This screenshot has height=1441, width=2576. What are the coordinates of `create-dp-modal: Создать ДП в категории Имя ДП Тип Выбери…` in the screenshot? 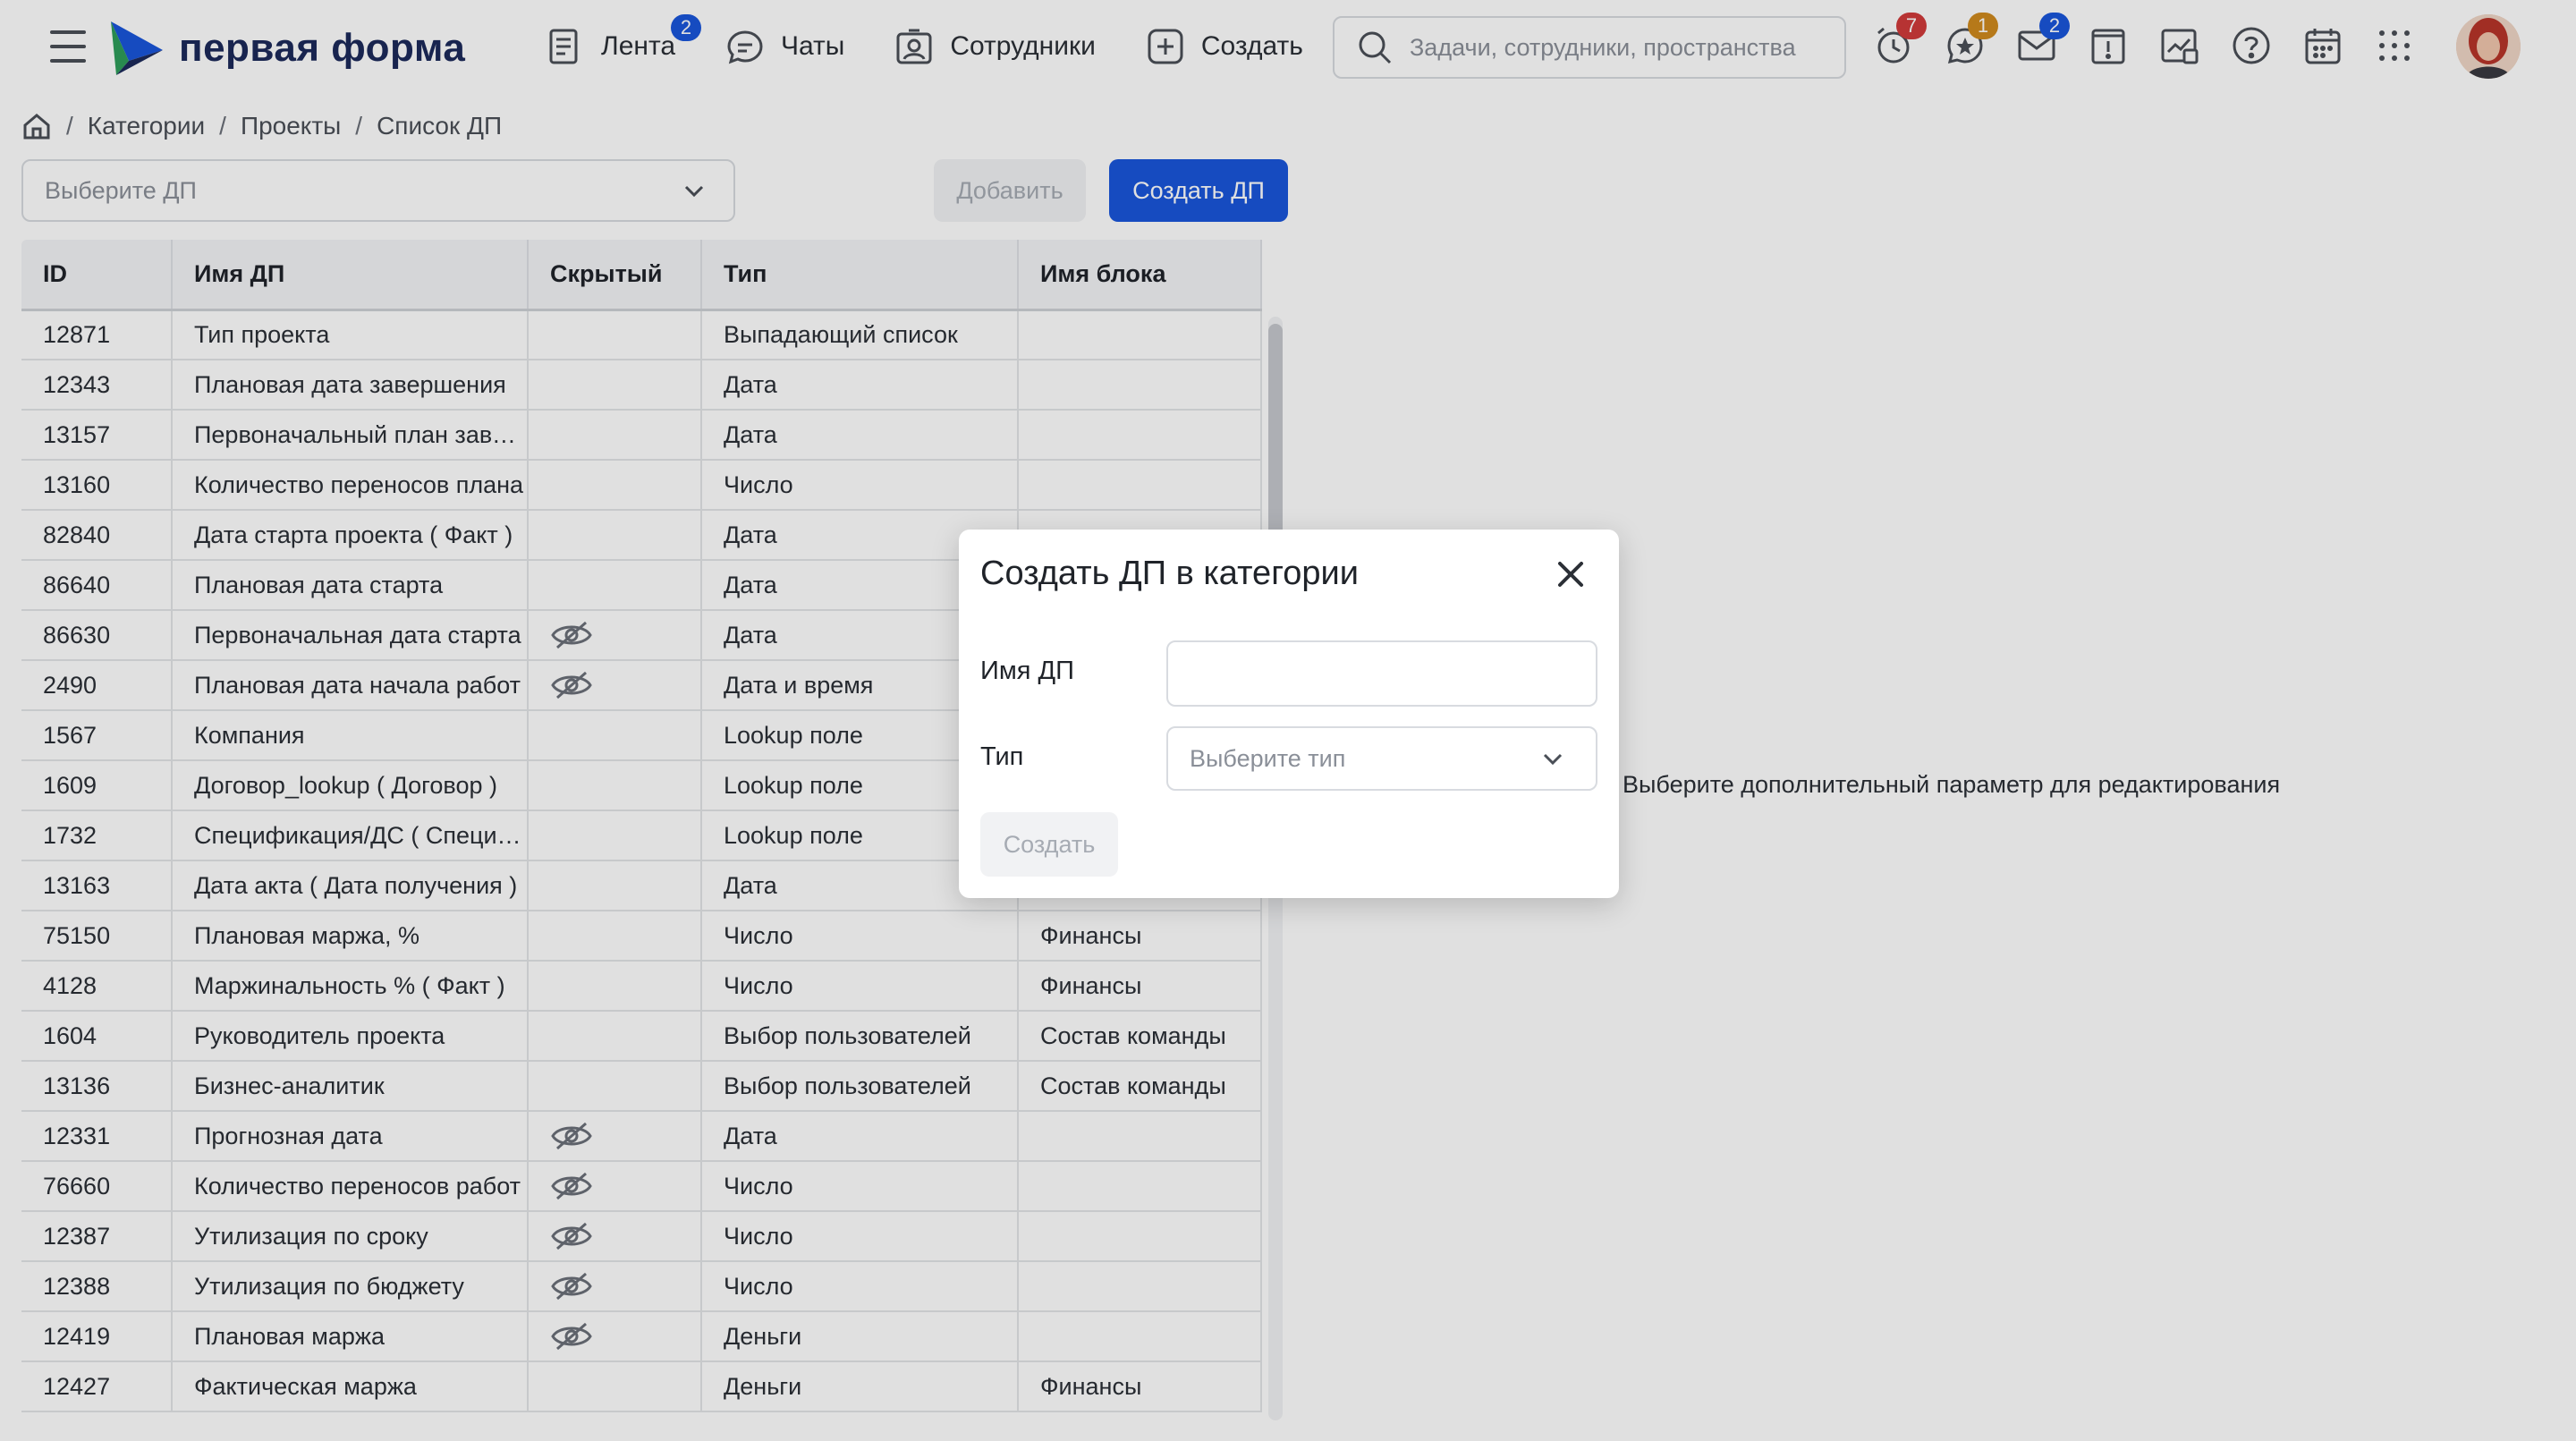 It's located at (1289, 714).